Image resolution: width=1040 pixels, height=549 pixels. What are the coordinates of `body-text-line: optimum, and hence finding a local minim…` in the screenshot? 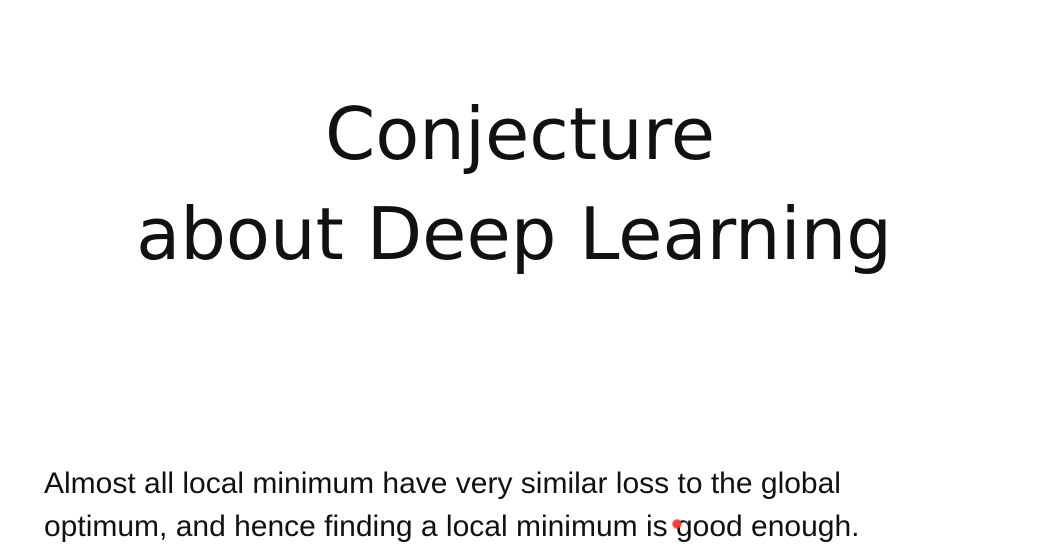 It's located at (452, 526).